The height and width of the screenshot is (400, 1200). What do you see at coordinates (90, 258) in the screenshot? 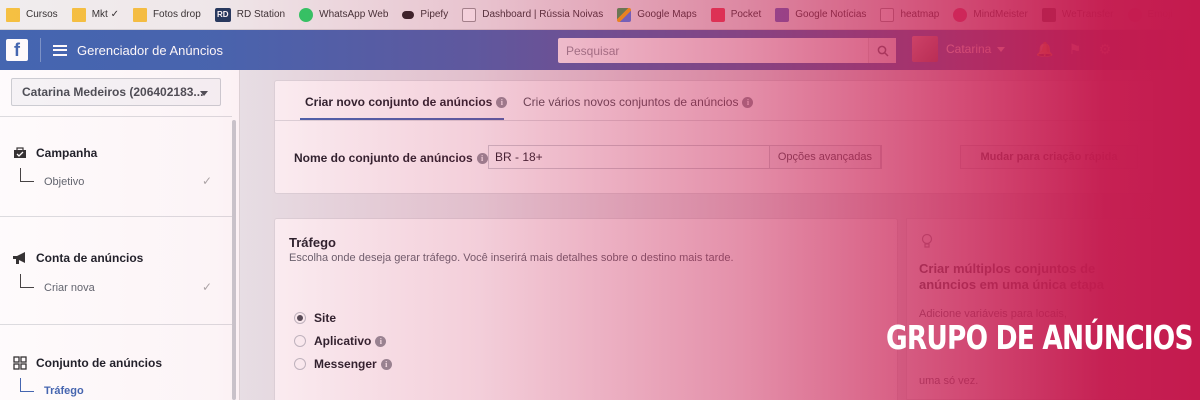
I see `step-title: Conta de anúncios` at bounding box center [90, 258].